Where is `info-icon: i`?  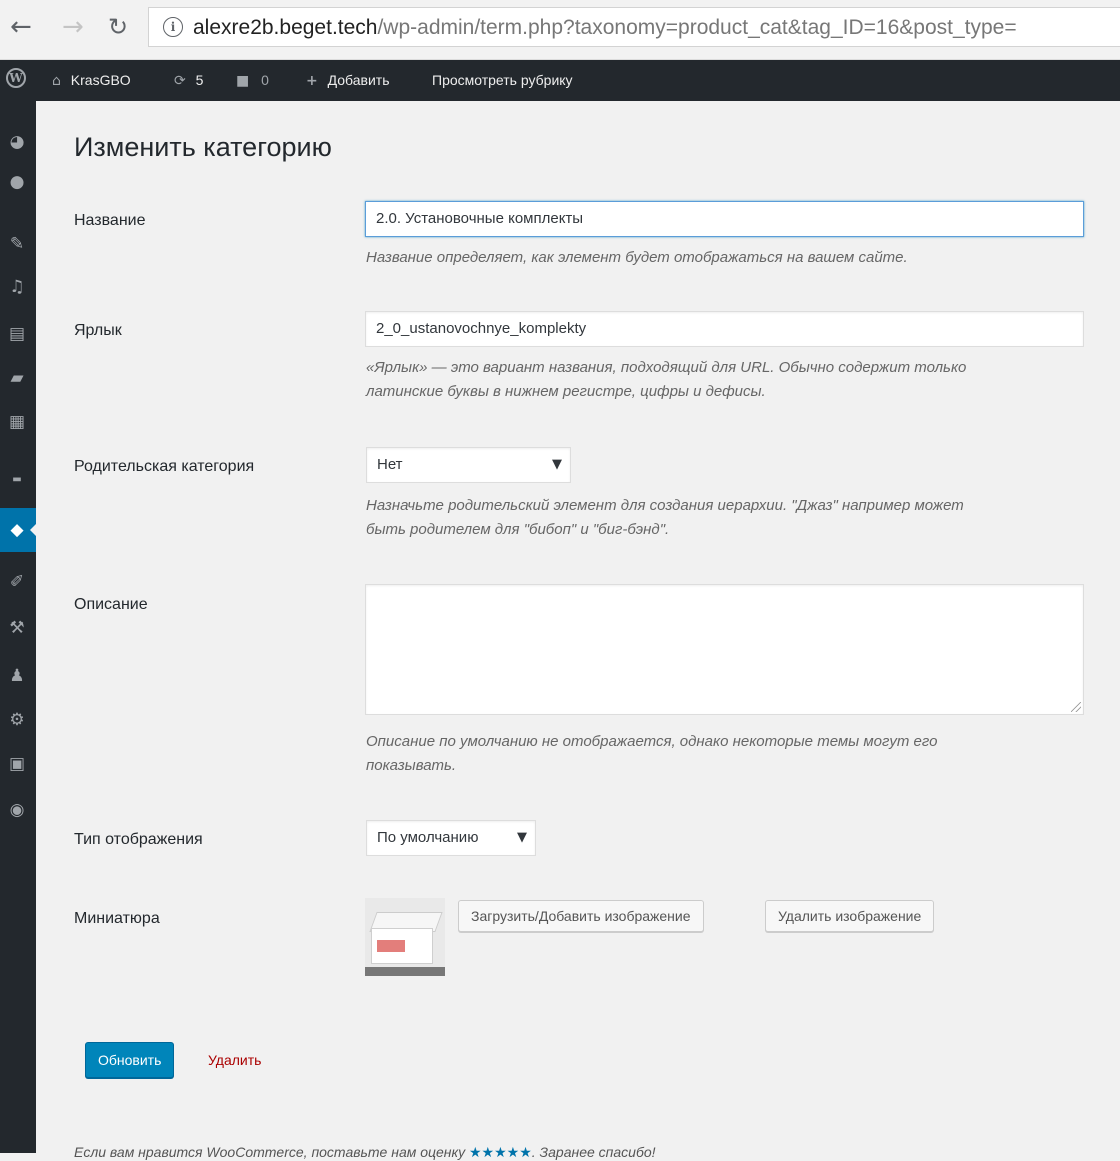
info-icon: i is located at coordinates (173, 27).